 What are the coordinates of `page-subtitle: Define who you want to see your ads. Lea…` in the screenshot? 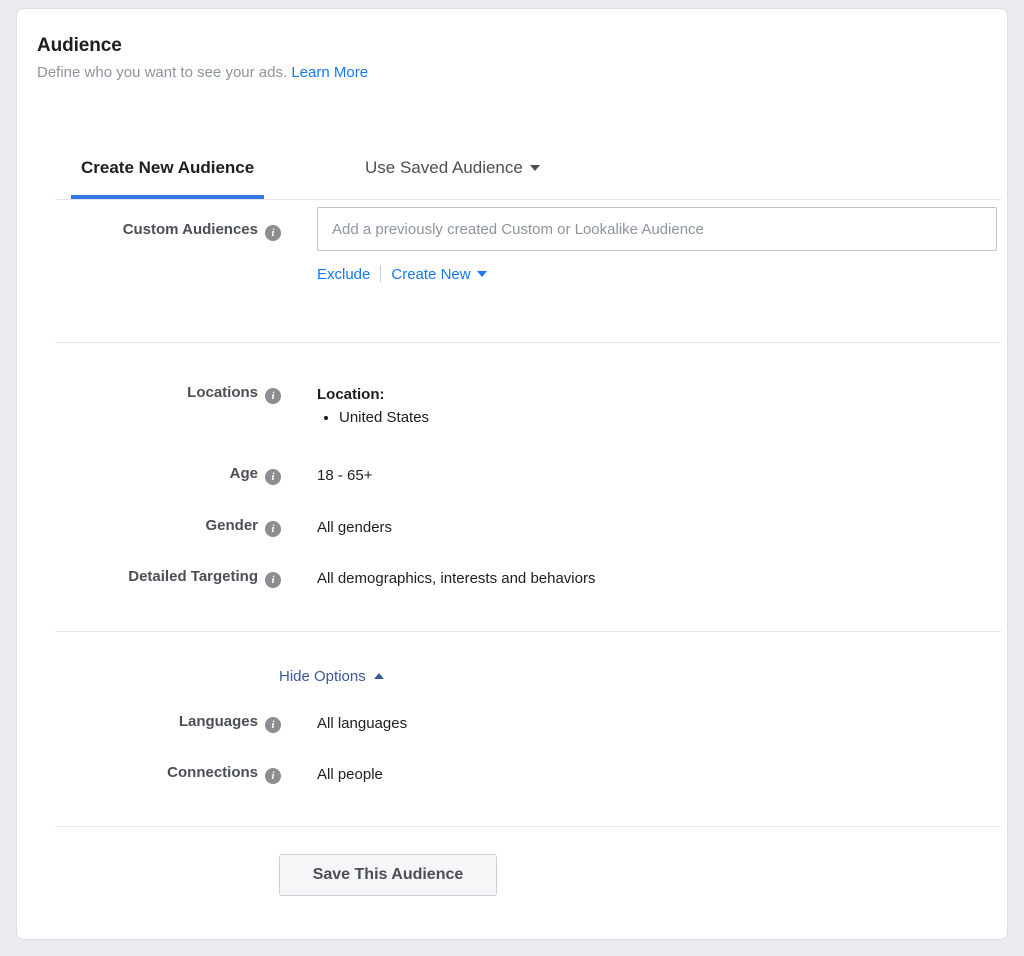 It's located at (487, 73).